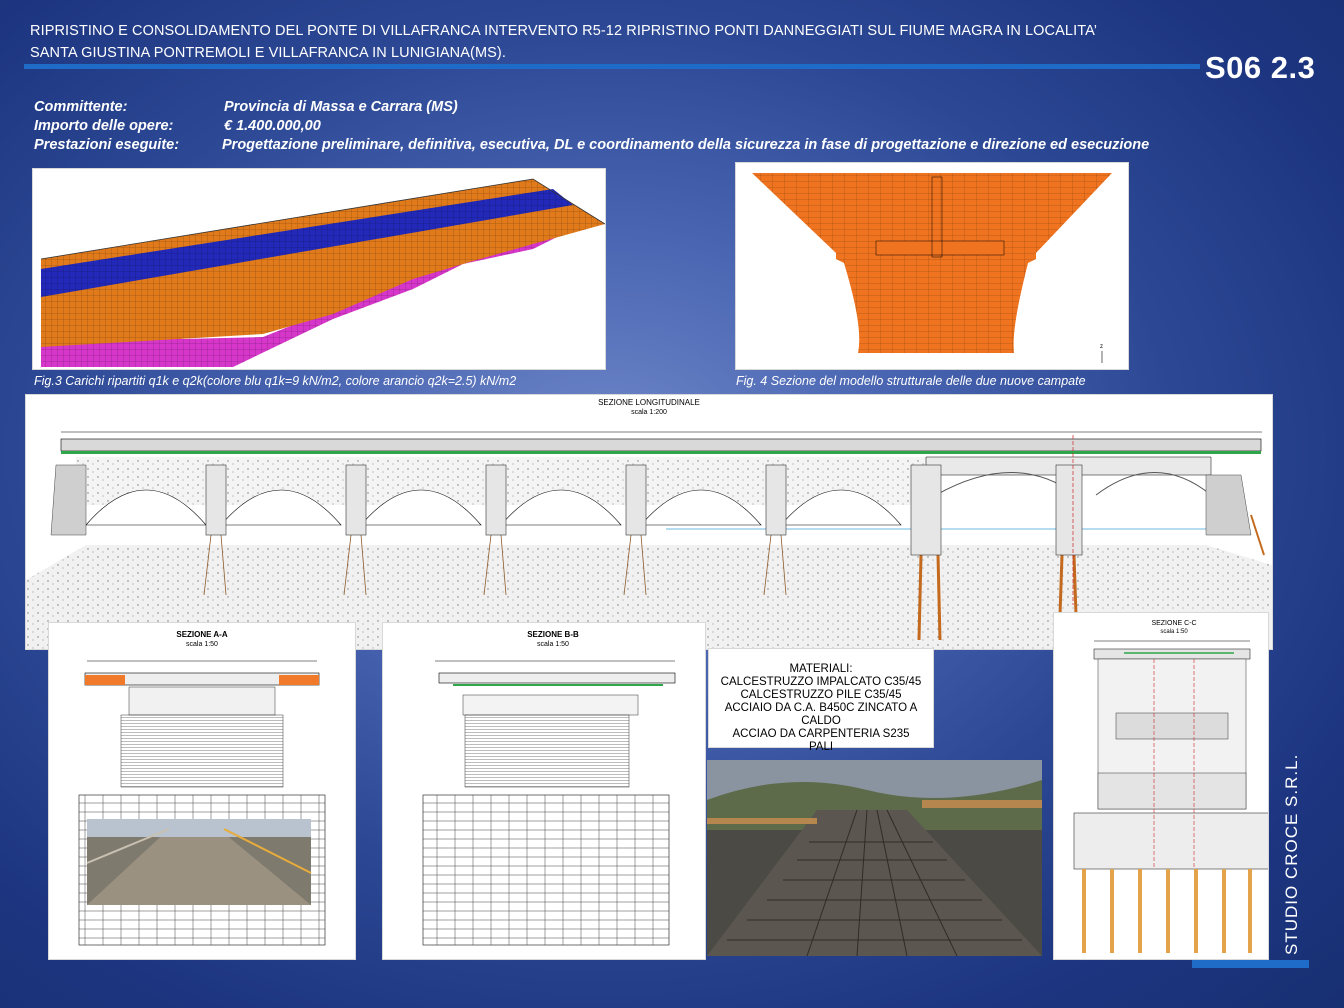 This screenshot has height=1008, width=1344. I want to click on materials-line-3: ACCIAIO DA C.A. B450C ZINCATO A CALDO, so click(821, 714).